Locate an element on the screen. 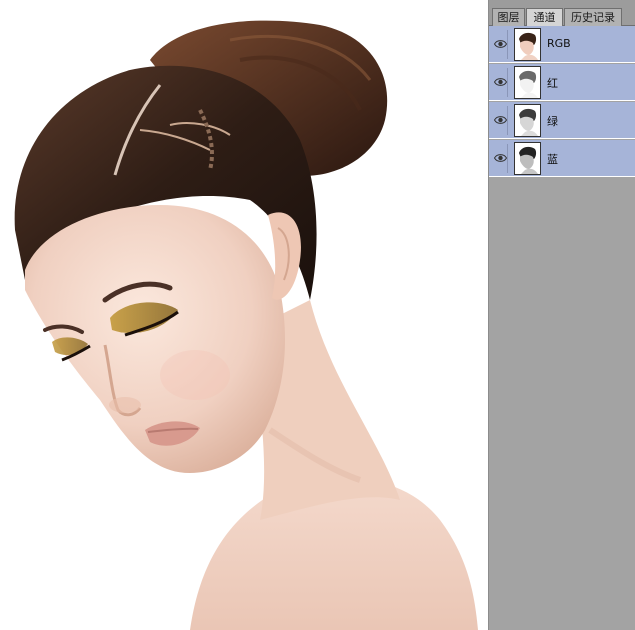 Image resolution: width=635 pixels, height=630 pixels. channel-thumbnail-red is located at coordinates (527, 82).